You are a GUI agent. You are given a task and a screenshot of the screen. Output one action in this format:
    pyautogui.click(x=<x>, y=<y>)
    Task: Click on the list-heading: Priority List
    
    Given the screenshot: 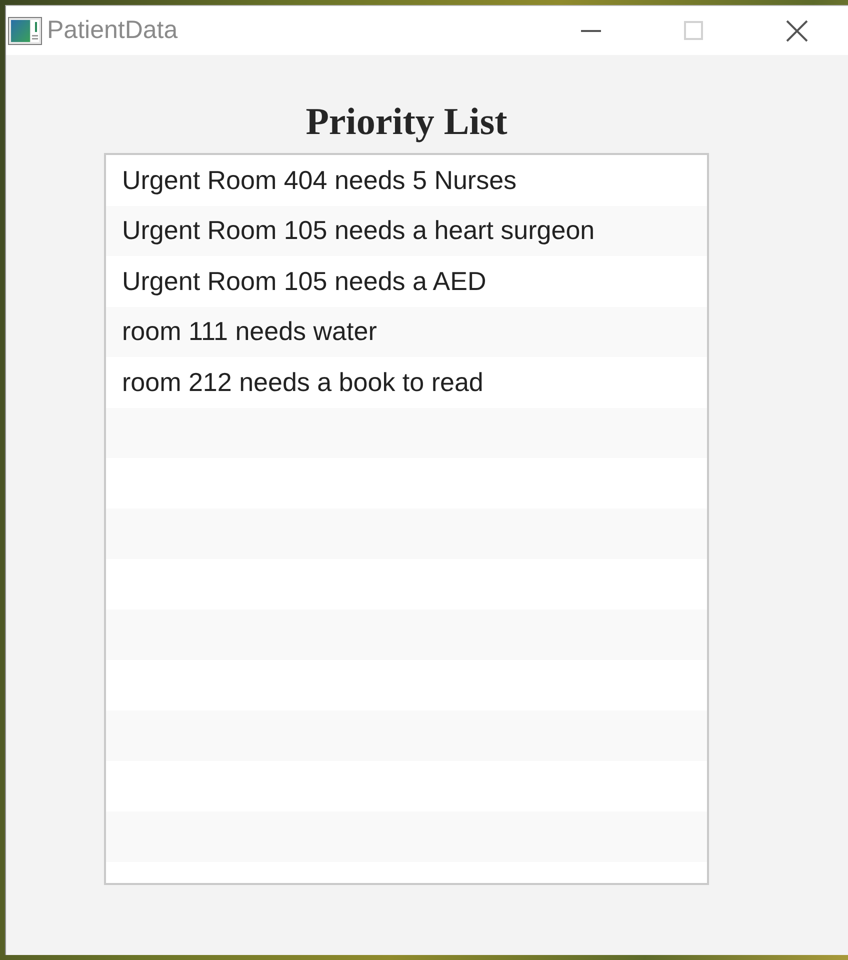 What is the action you would take?
    pyautogui.click(x=407, y=122)
    